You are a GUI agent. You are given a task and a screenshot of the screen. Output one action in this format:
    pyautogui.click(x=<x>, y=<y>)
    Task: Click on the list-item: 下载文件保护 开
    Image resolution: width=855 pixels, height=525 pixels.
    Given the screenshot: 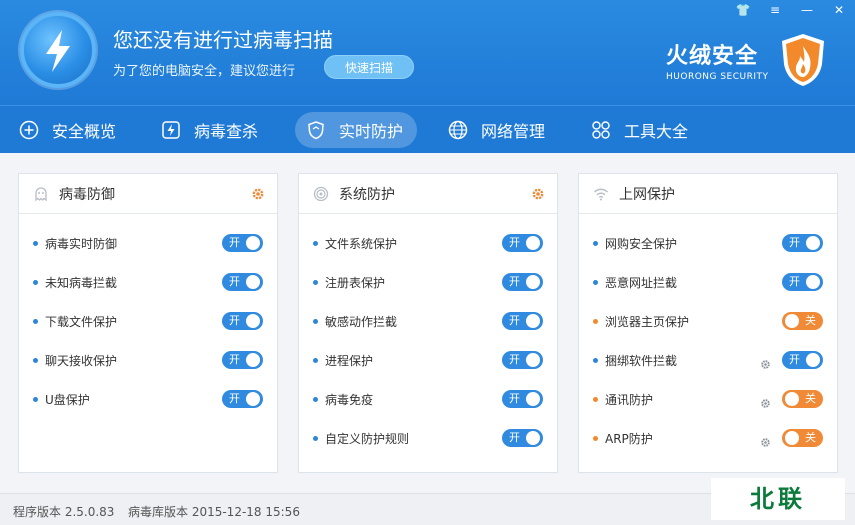 What is the action you would take?
    pyautogui.click(x=148, y=321)
    